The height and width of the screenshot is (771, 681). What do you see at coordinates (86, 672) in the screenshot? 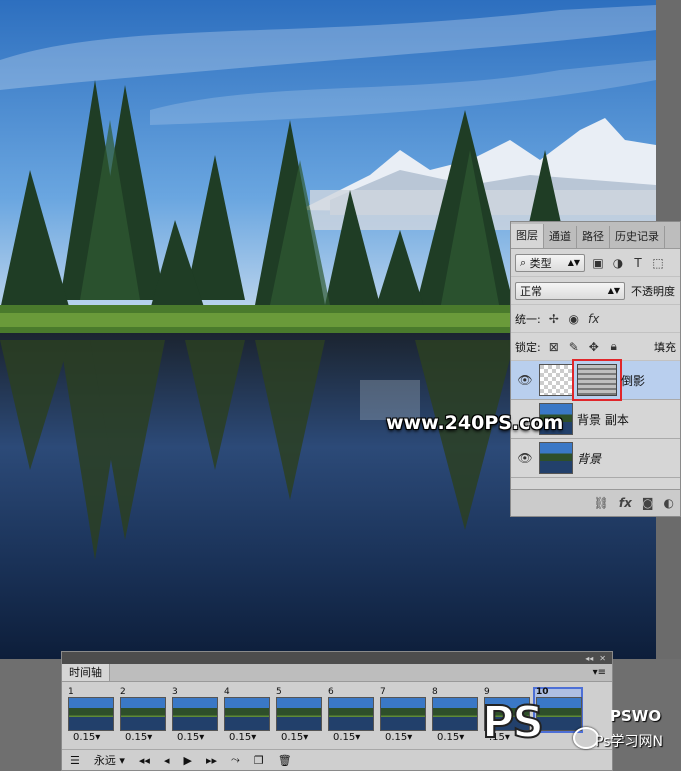
I see `tab-timeline: 时间轴` at bounding box center [86, 672].